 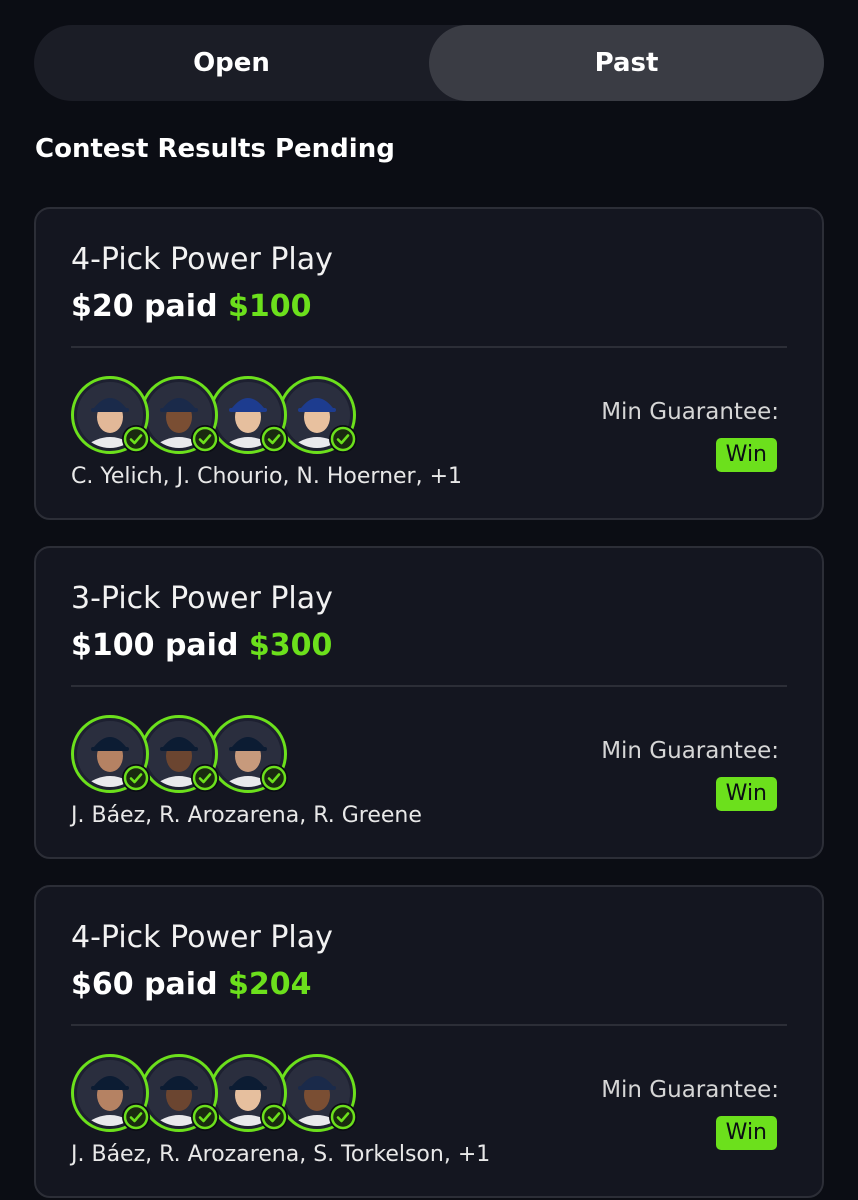 I want to click on section-title: Contest Results Pending, so click(x=215, y=149).